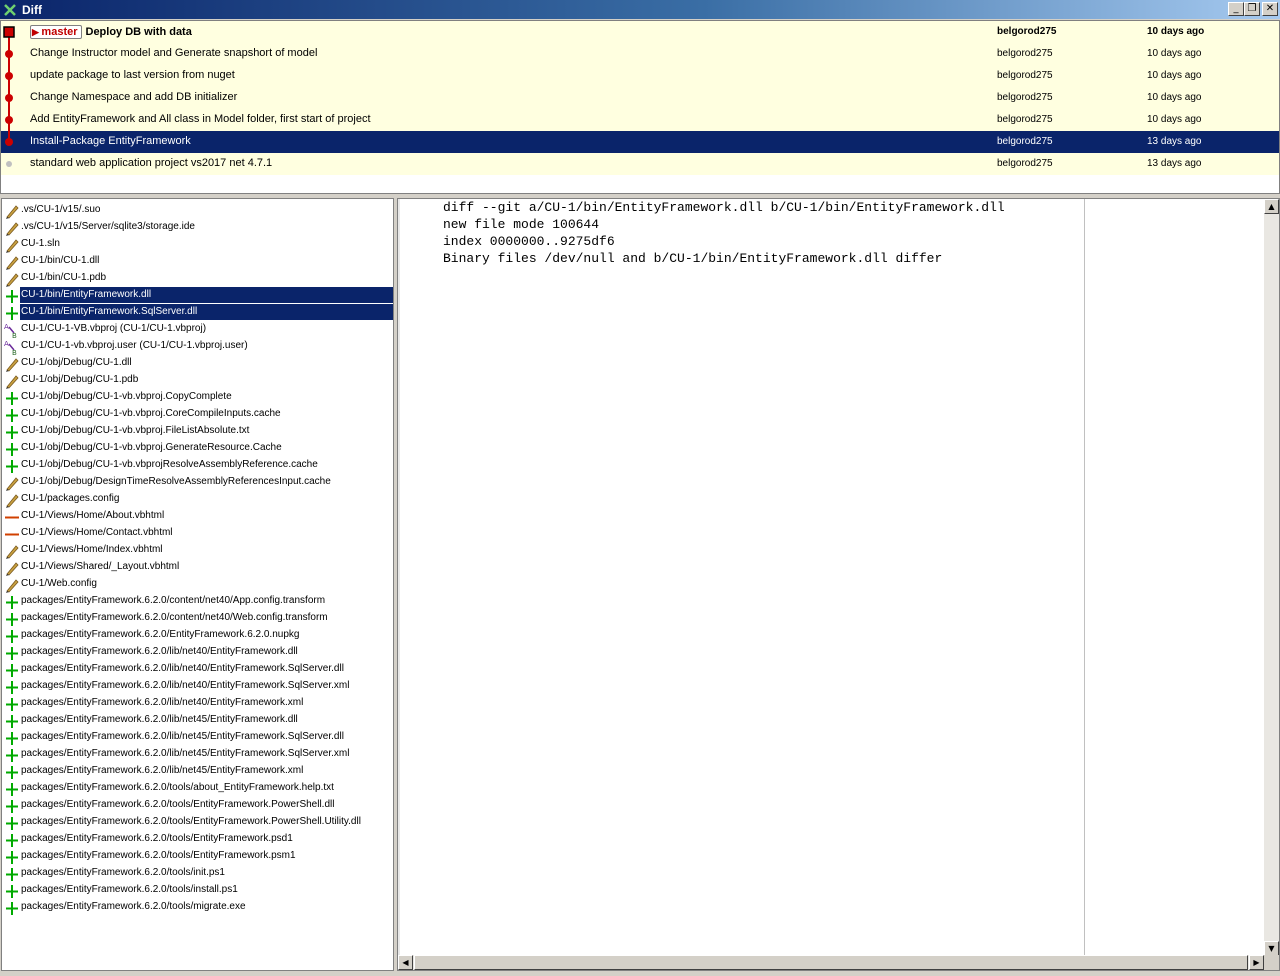 The width and height of the screenshot is (1280, 976). What do you see at coordinates (197, 227) in the screenshot?
I see `file-row: .vs/CU-1/v15/Server/sqlite3/storage.ide` at bounding box center [197, 227].